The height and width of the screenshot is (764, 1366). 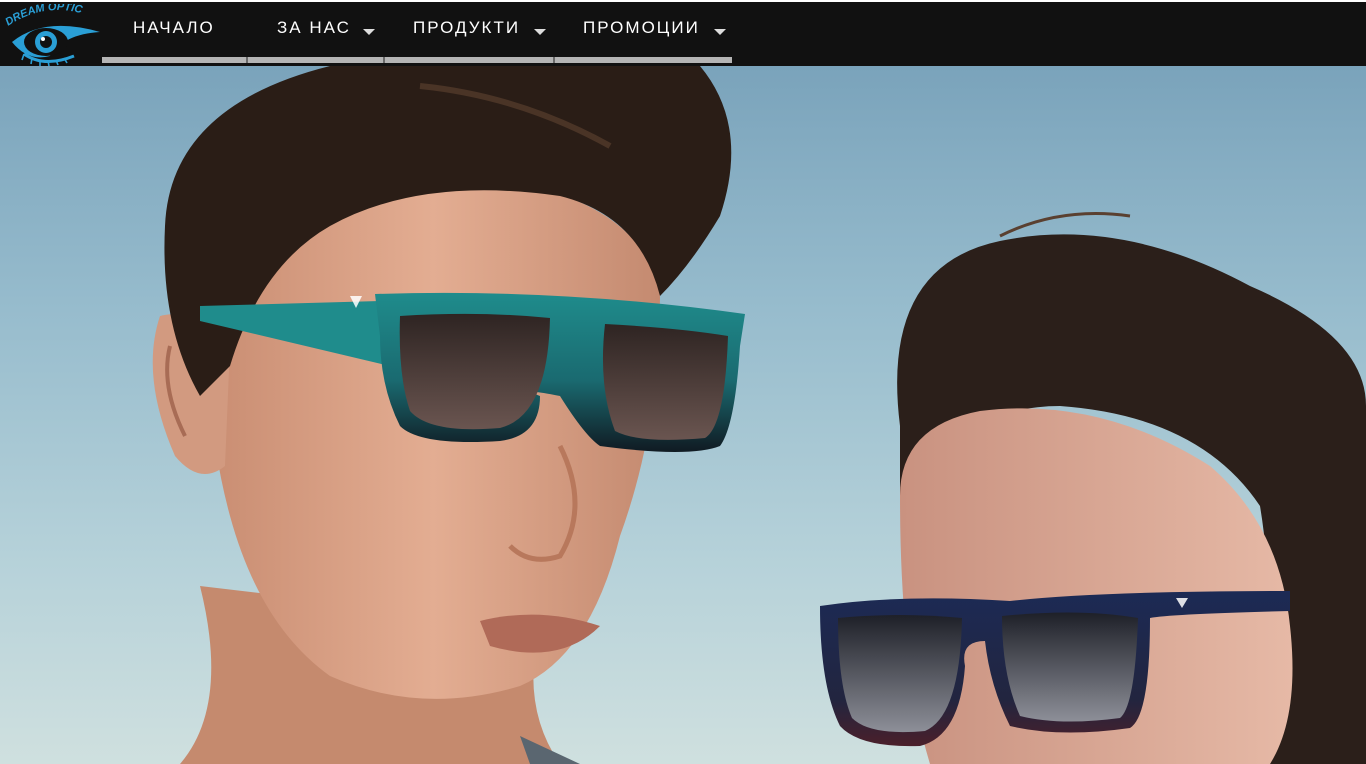 I want to click on logo-text: DREAM OPTIC, so click(x=43, y=15).